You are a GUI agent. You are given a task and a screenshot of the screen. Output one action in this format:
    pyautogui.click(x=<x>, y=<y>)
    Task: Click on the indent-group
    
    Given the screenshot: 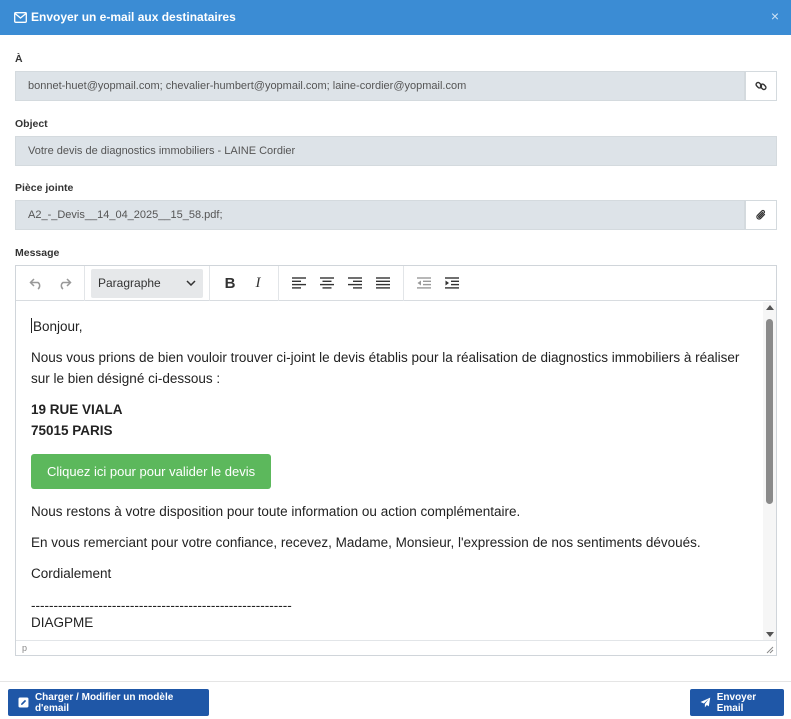 What is the action you would take?
    pyautogui.click(x=438, y=283)
    